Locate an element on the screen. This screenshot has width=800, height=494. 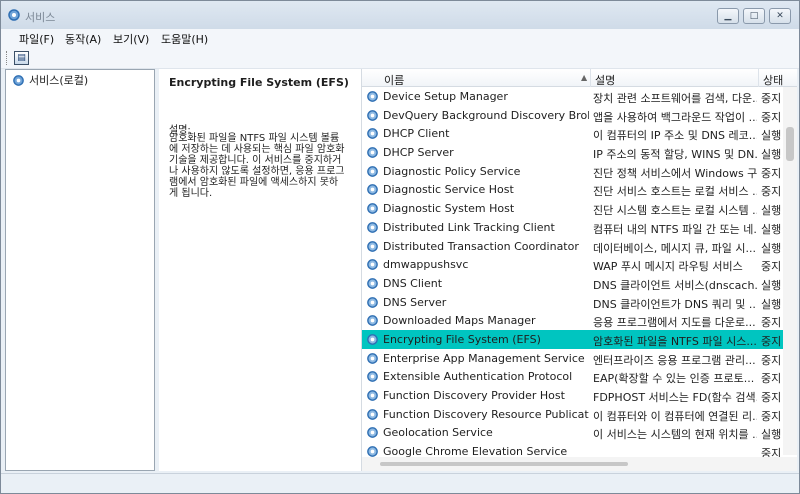
status-bar is located at coordinates (400, 483).